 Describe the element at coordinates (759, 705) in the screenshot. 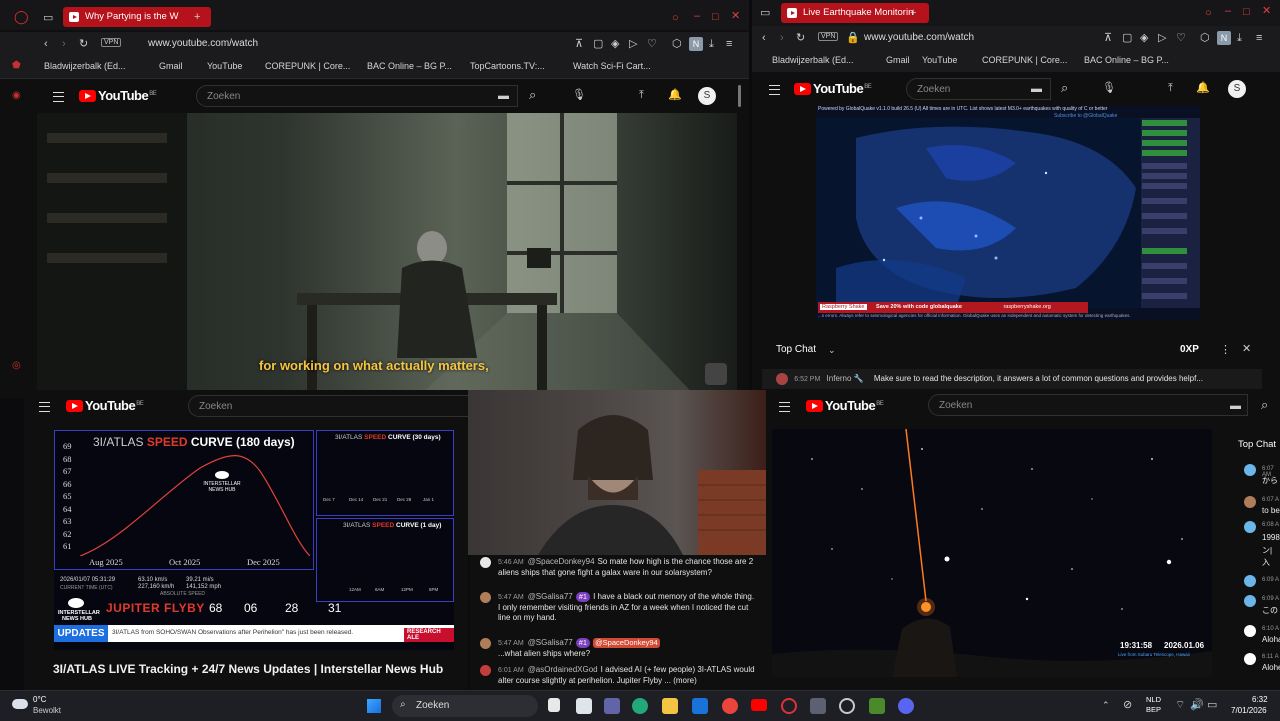

I see `youtube-icon` at that location.